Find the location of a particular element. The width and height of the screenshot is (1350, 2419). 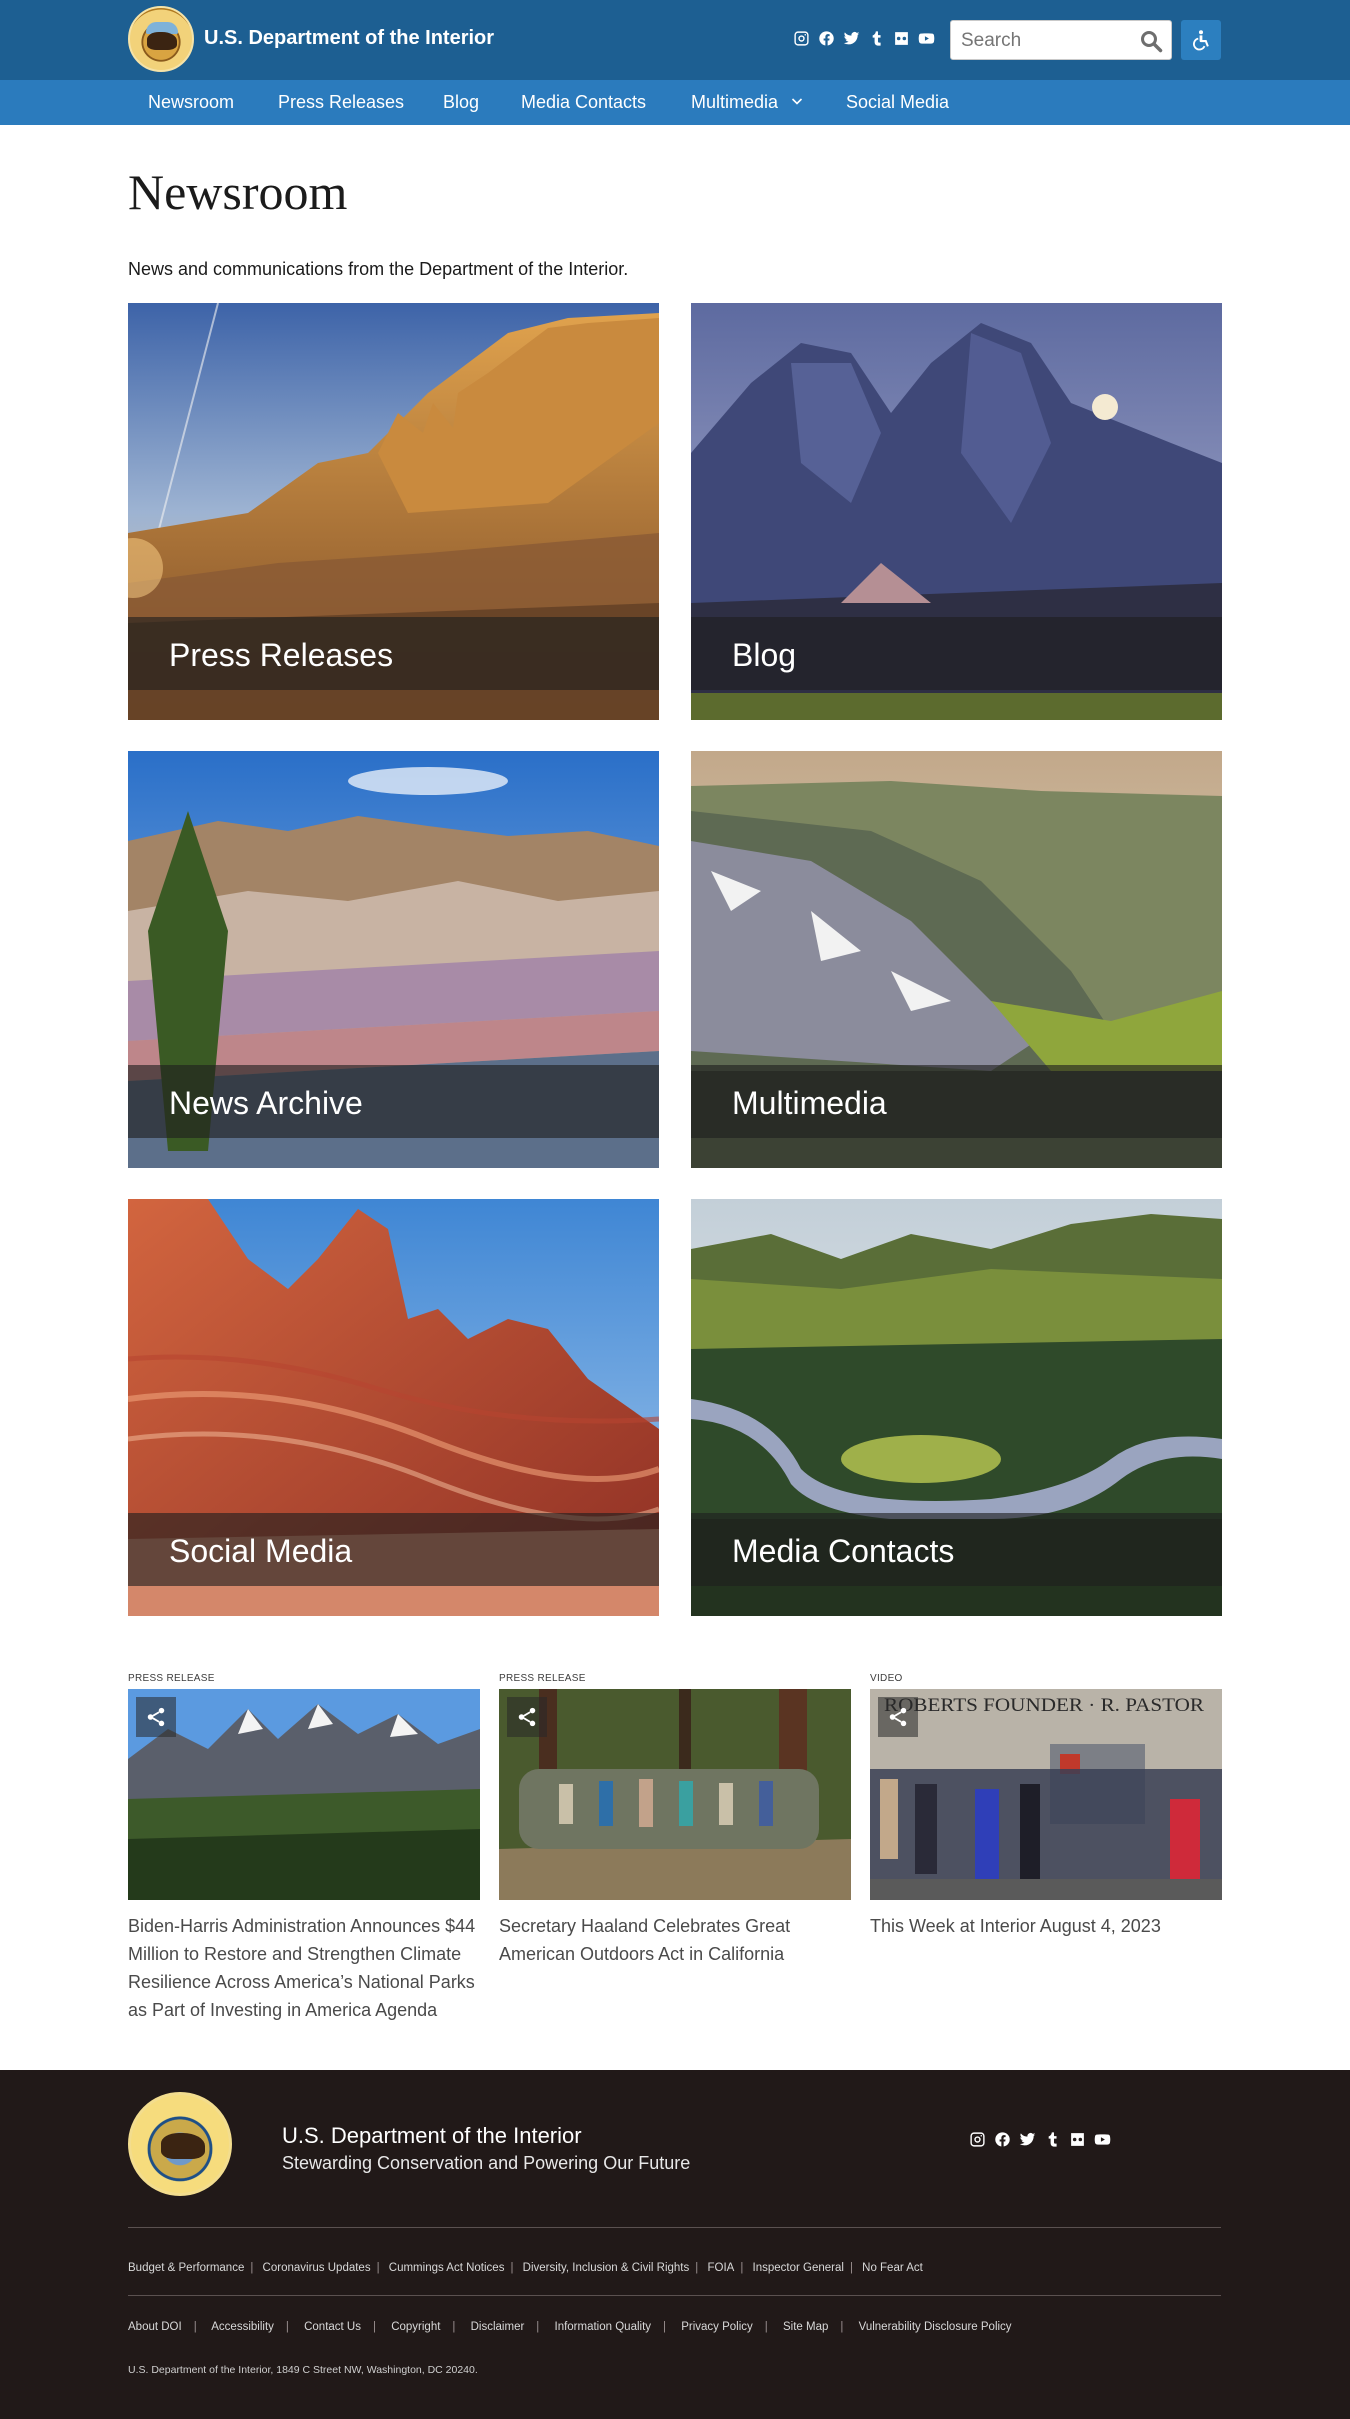

tile-multimedia: Multimedia is located at coordinates (956, 959).